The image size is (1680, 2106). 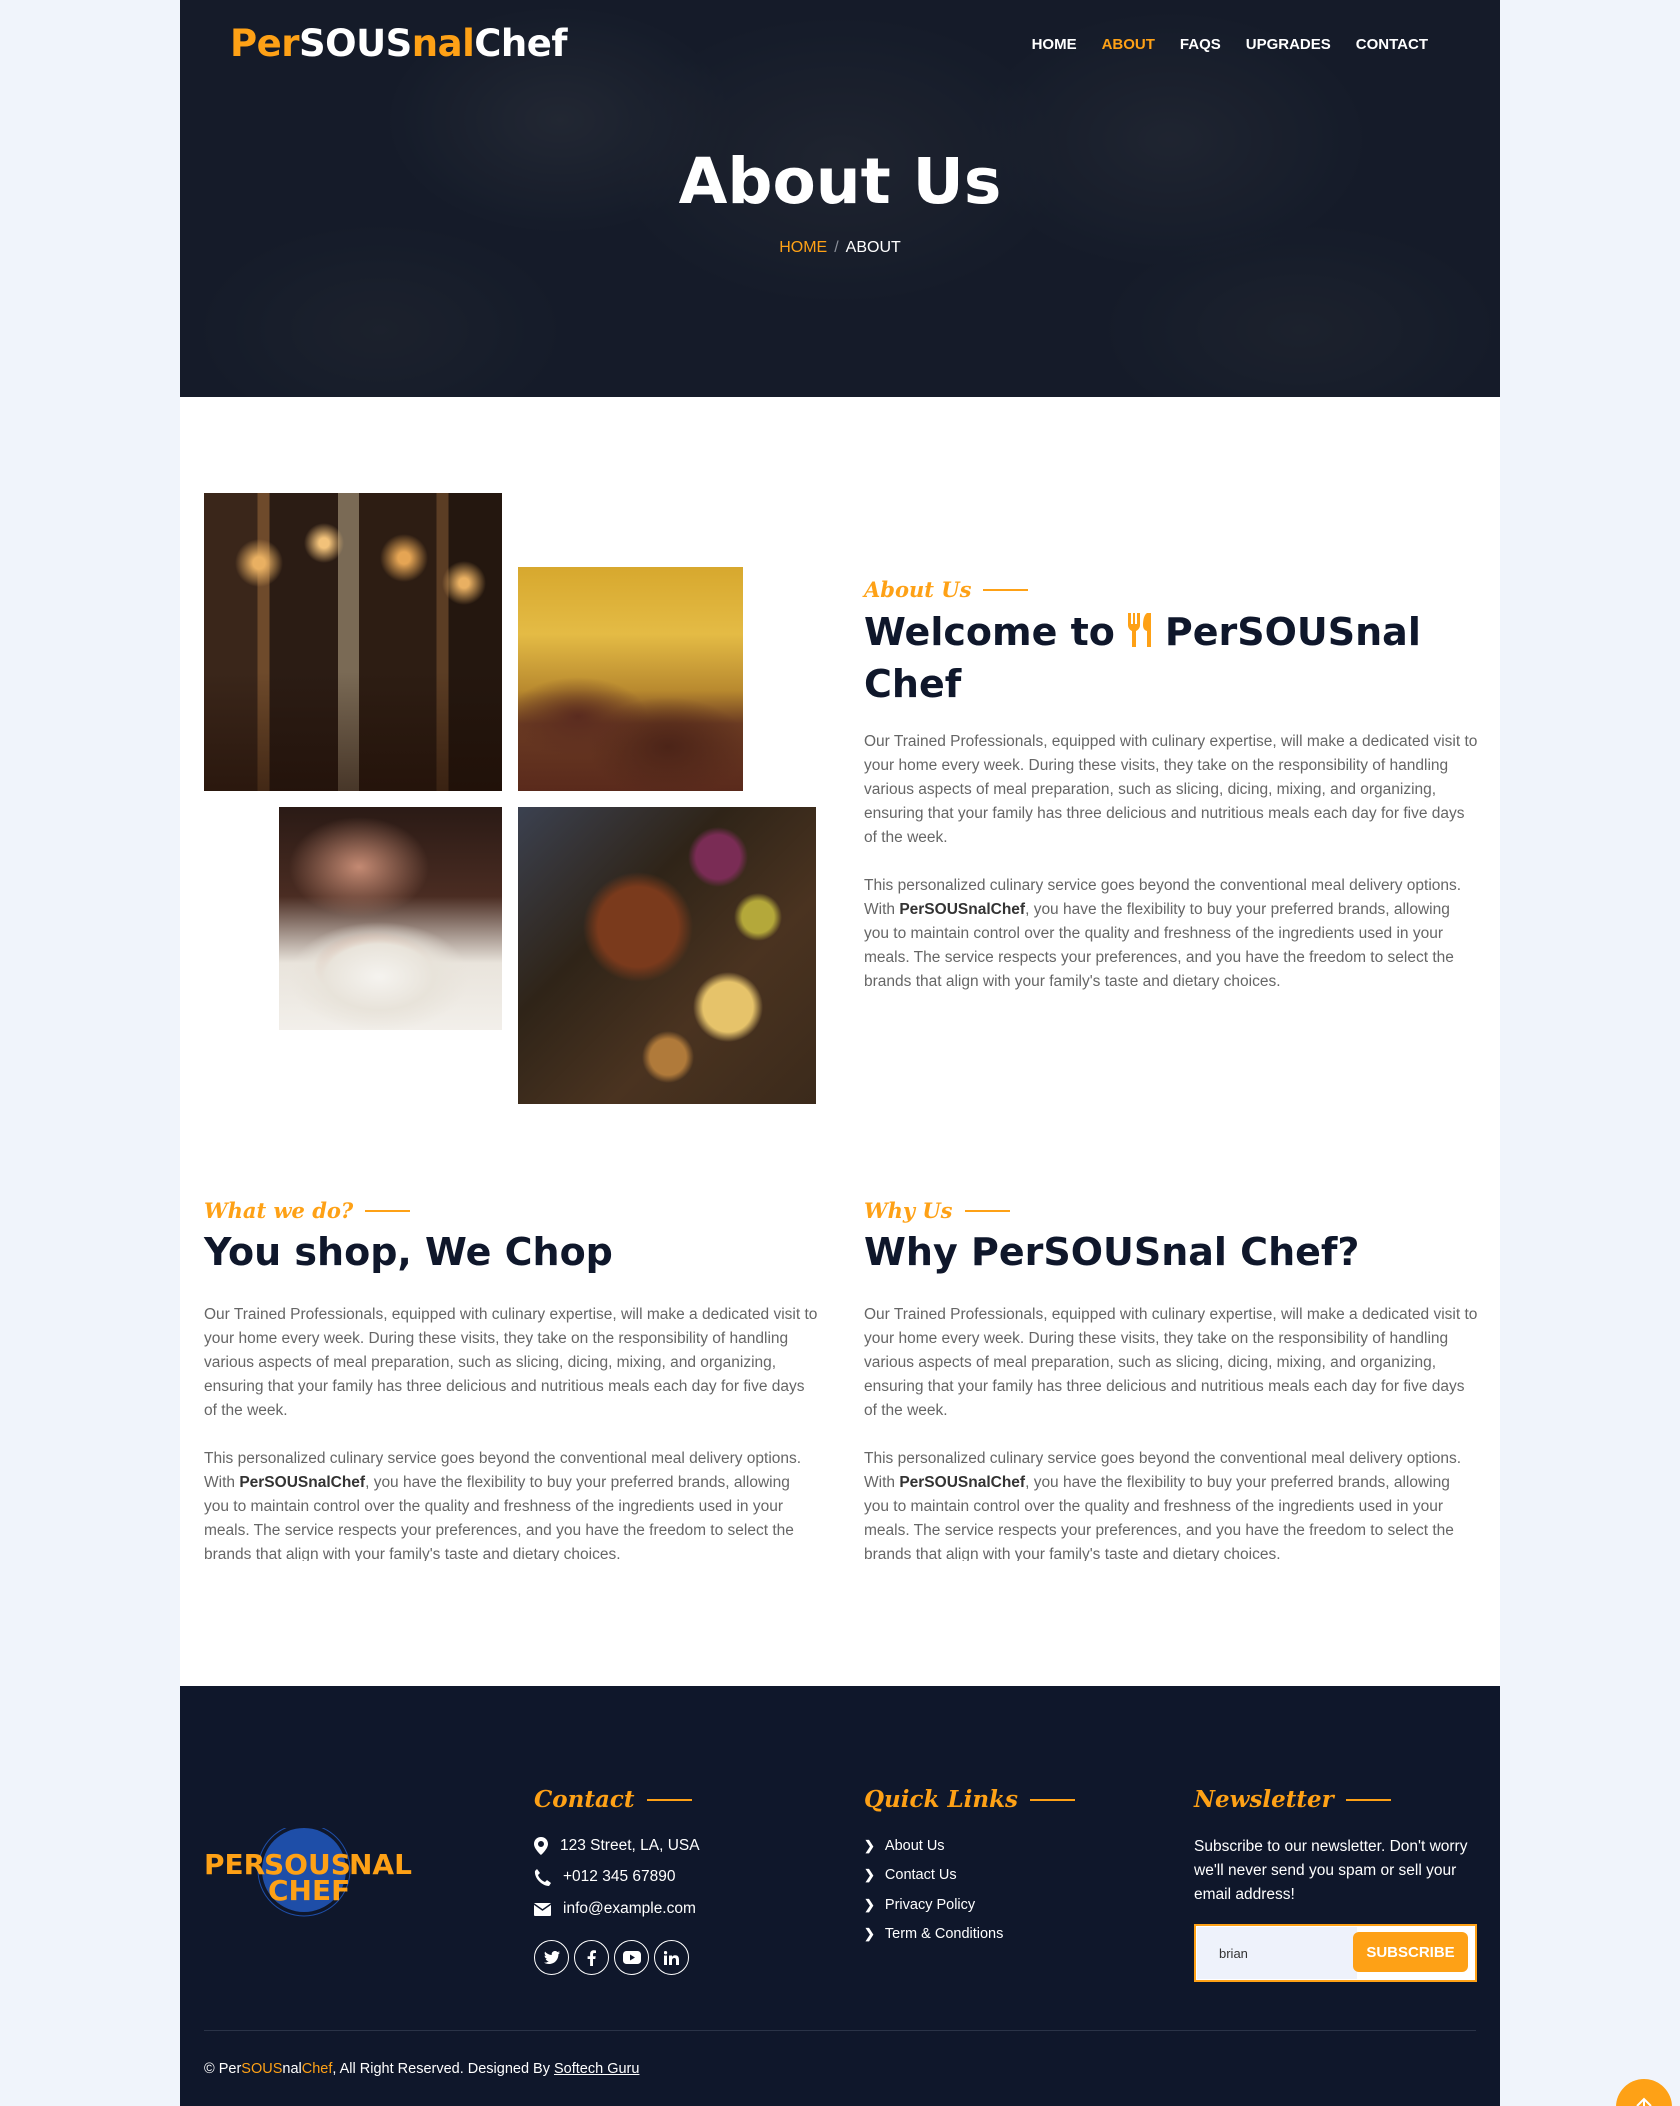 I want to click on address-text: 123 Street, LA, USA, so click(x=630, y=1845).